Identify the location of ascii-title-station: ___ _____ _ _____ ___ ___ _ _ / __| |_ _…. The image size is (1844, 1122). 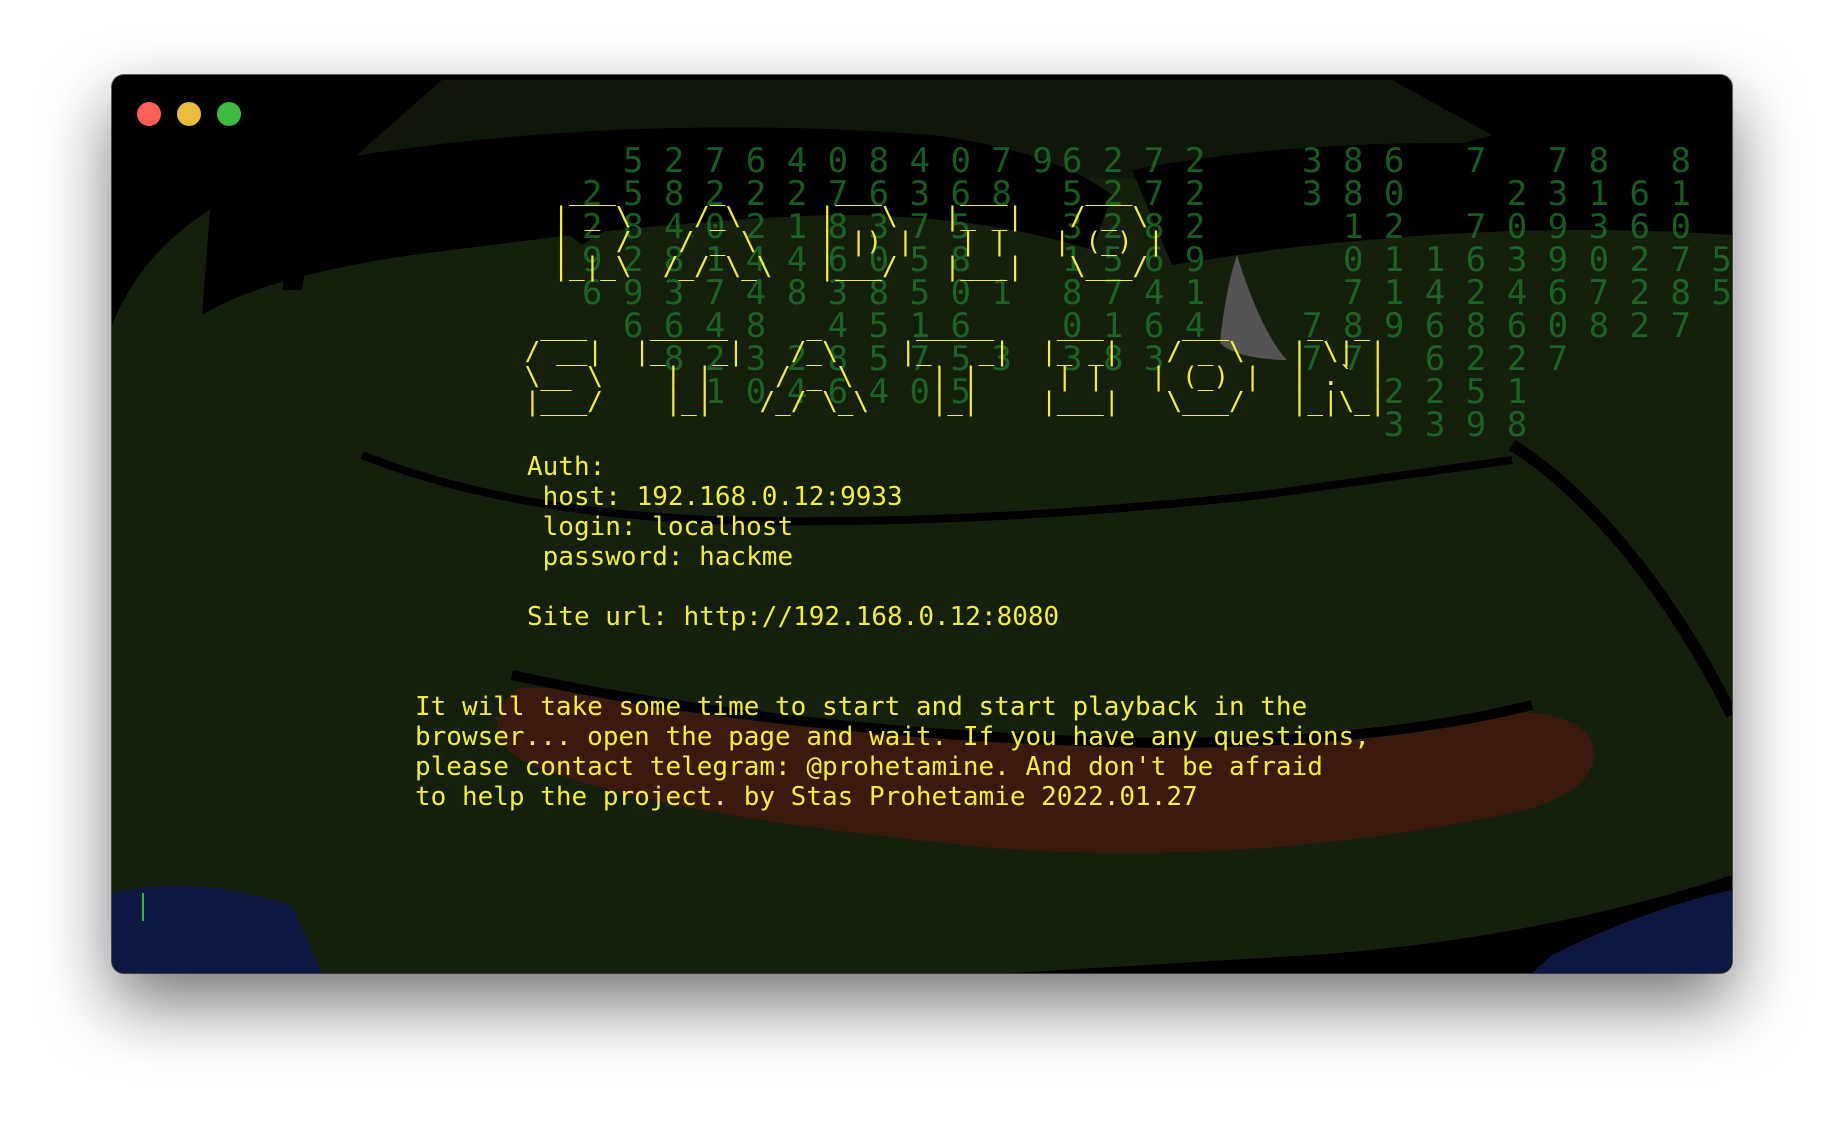
(955, 364).